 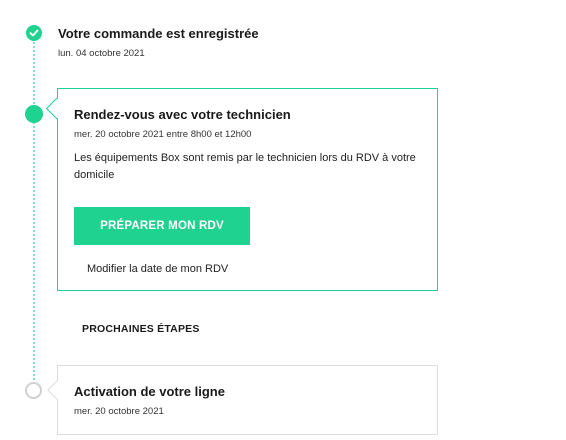 What do you see at coordinates (119, 411) in the screenshot?
I see `step-pending-date: mer. 20 octobre 2021` at bounding box center [119, 411].